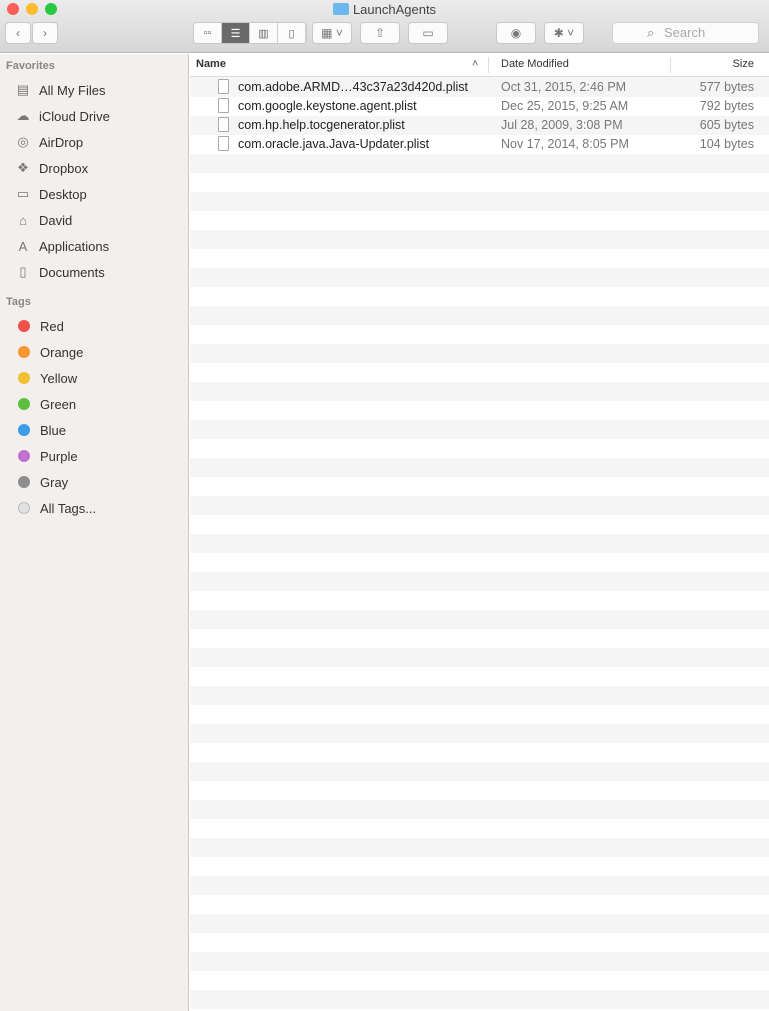 This screenshot has width=769, height=1011. I want to click on sidebar-item-david: ⌂ David, so click(43, 220).